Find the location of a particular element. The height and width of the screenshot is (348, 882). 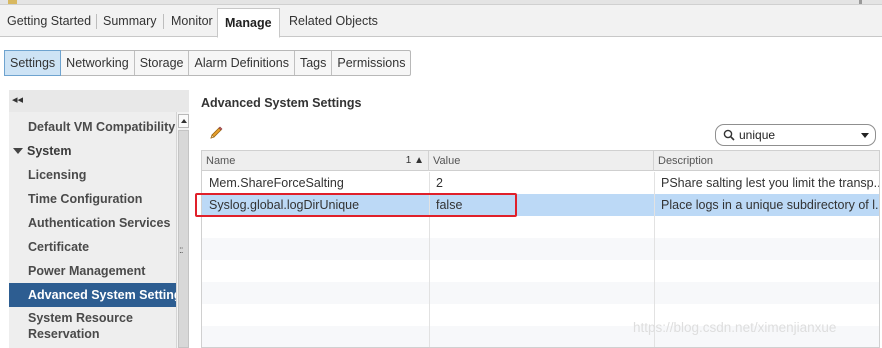

setting-name: Mem.ShareForceSalting is located at coordinates (276, 183).